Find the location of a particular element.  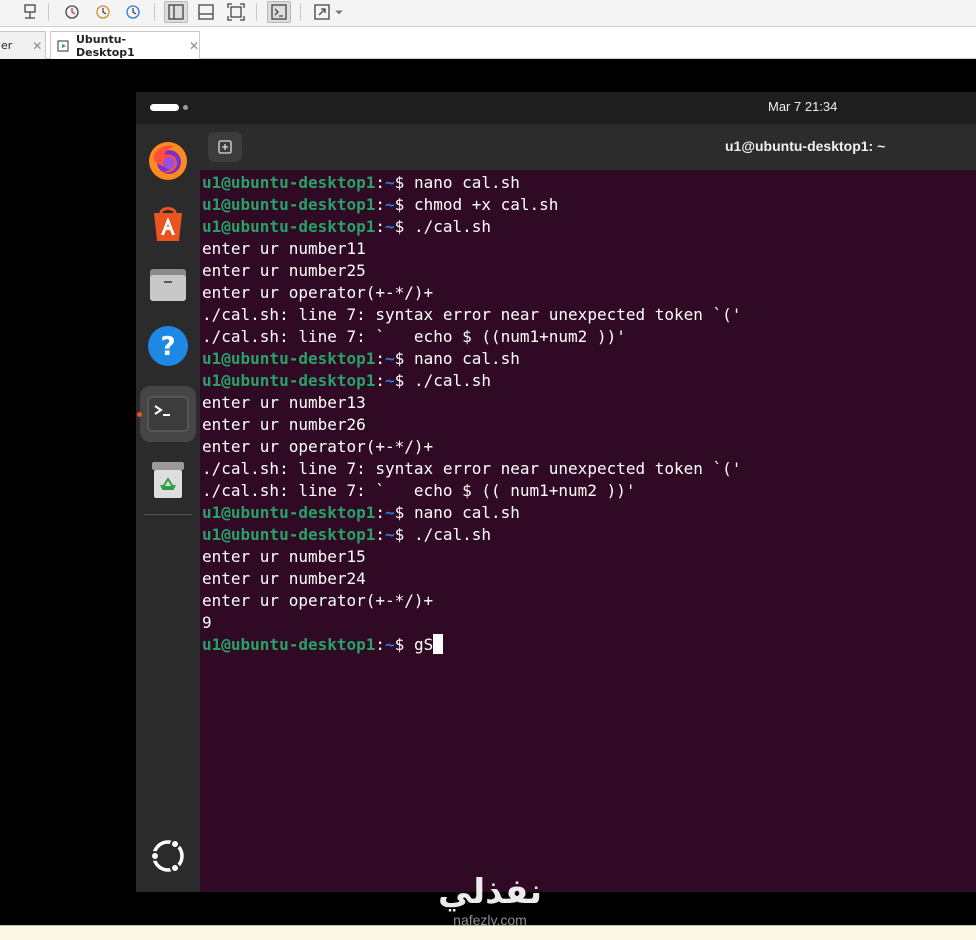

output-line: 9 is located at coordinates (207, 622).